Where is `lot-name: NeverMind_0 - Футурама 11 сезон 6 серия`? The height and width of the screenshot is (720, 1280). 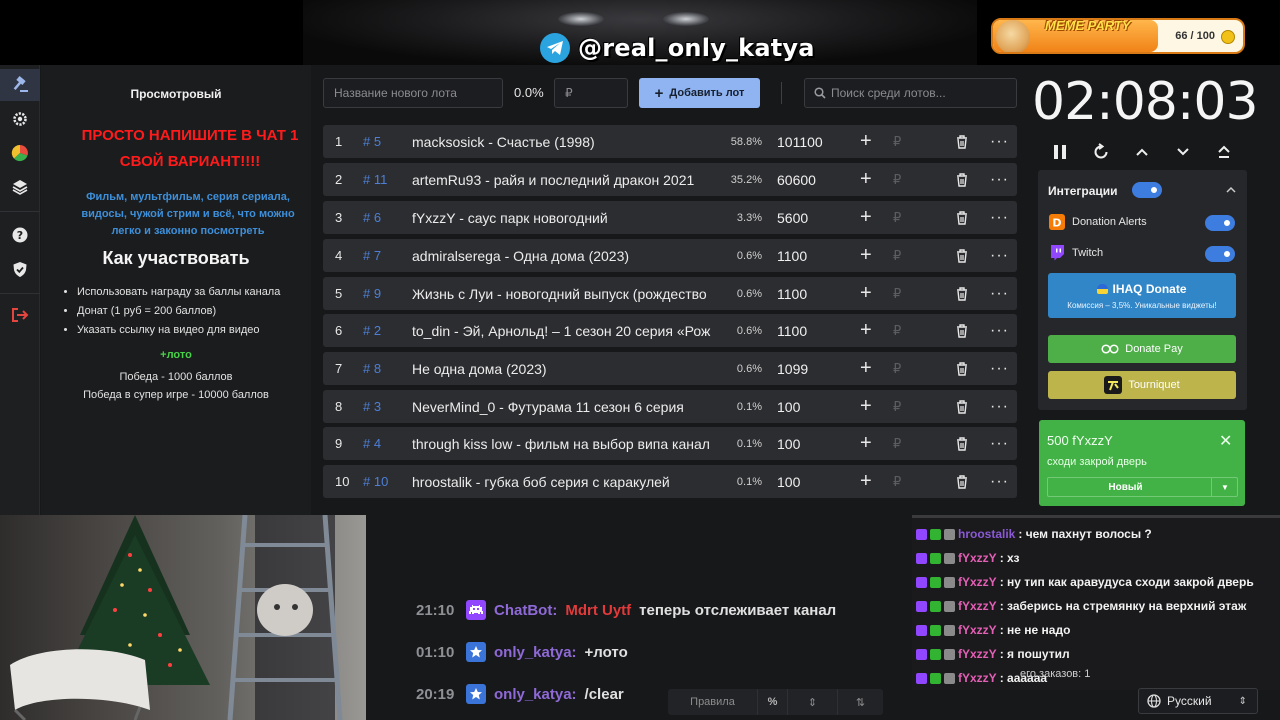 lot-name: NeverMind_0 - Футурама 11 сезон 6 серия is located at coordinates (562, 406).